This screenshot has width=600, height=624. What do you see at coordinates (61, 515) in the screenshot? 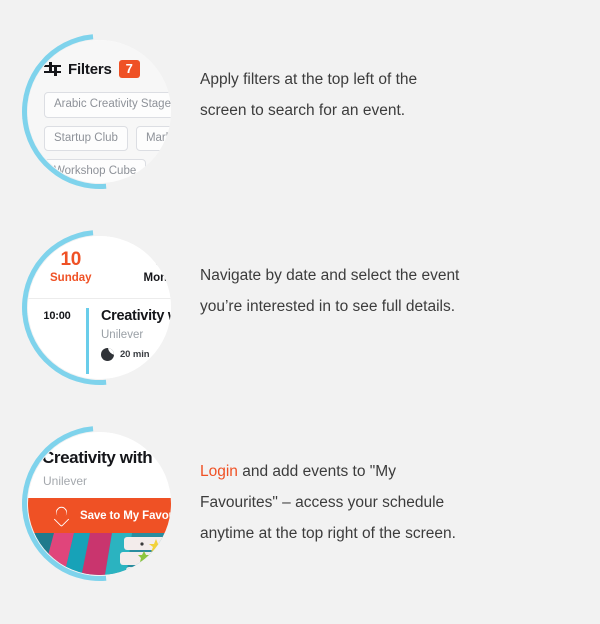
I see `heart-icon` at bounding box center [61, 515].